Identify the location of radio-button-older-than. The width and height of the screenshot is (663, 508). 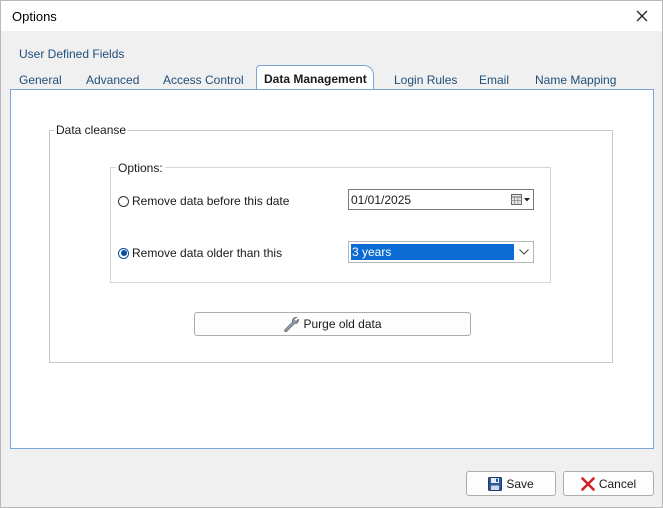
(123, 253).